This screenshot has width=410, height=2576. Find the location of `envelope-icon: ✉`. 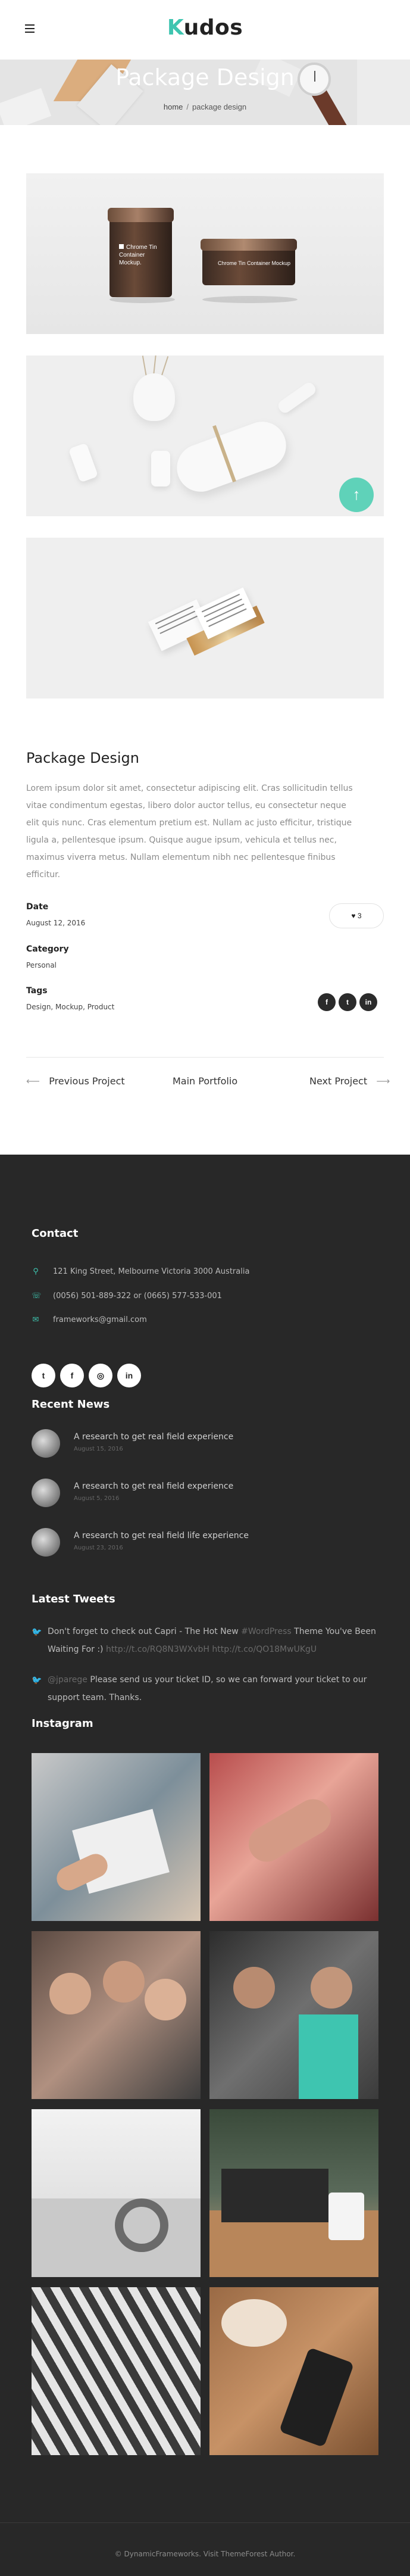

envelope-icon: ✉ is located at coordinates (35, 1319).